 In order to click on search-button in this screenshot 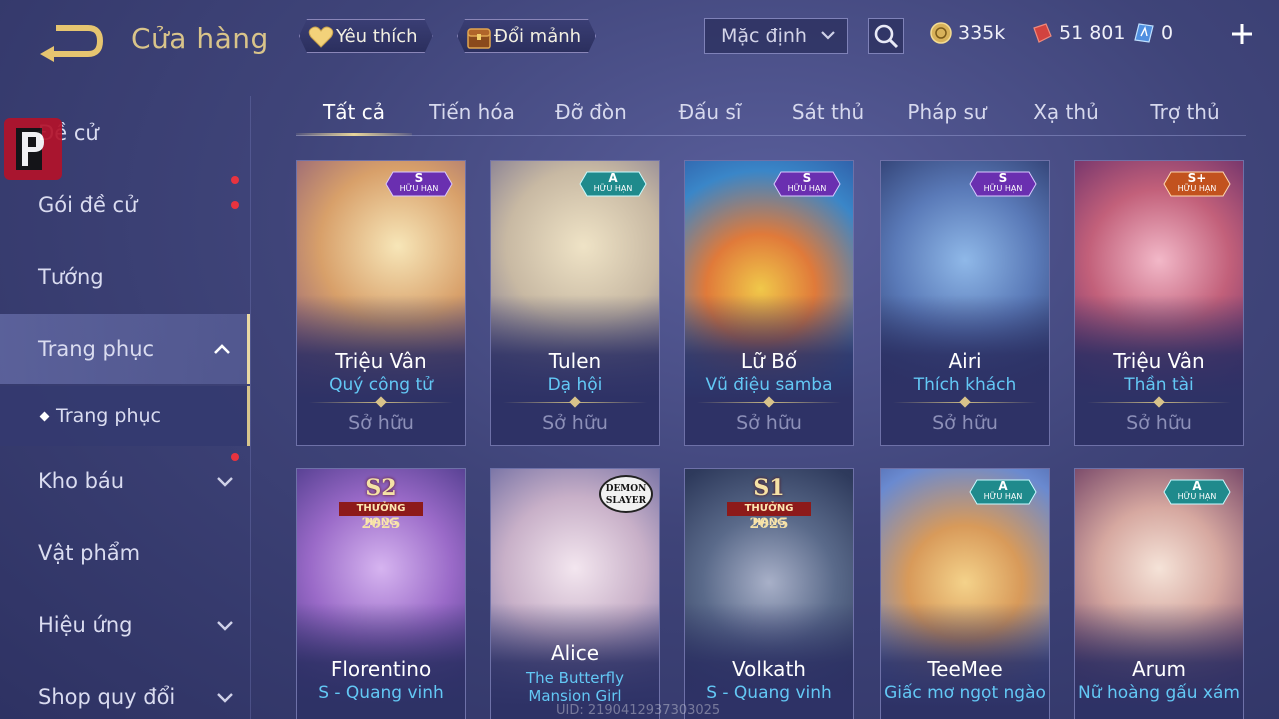, I will do `click(886, 36)`.